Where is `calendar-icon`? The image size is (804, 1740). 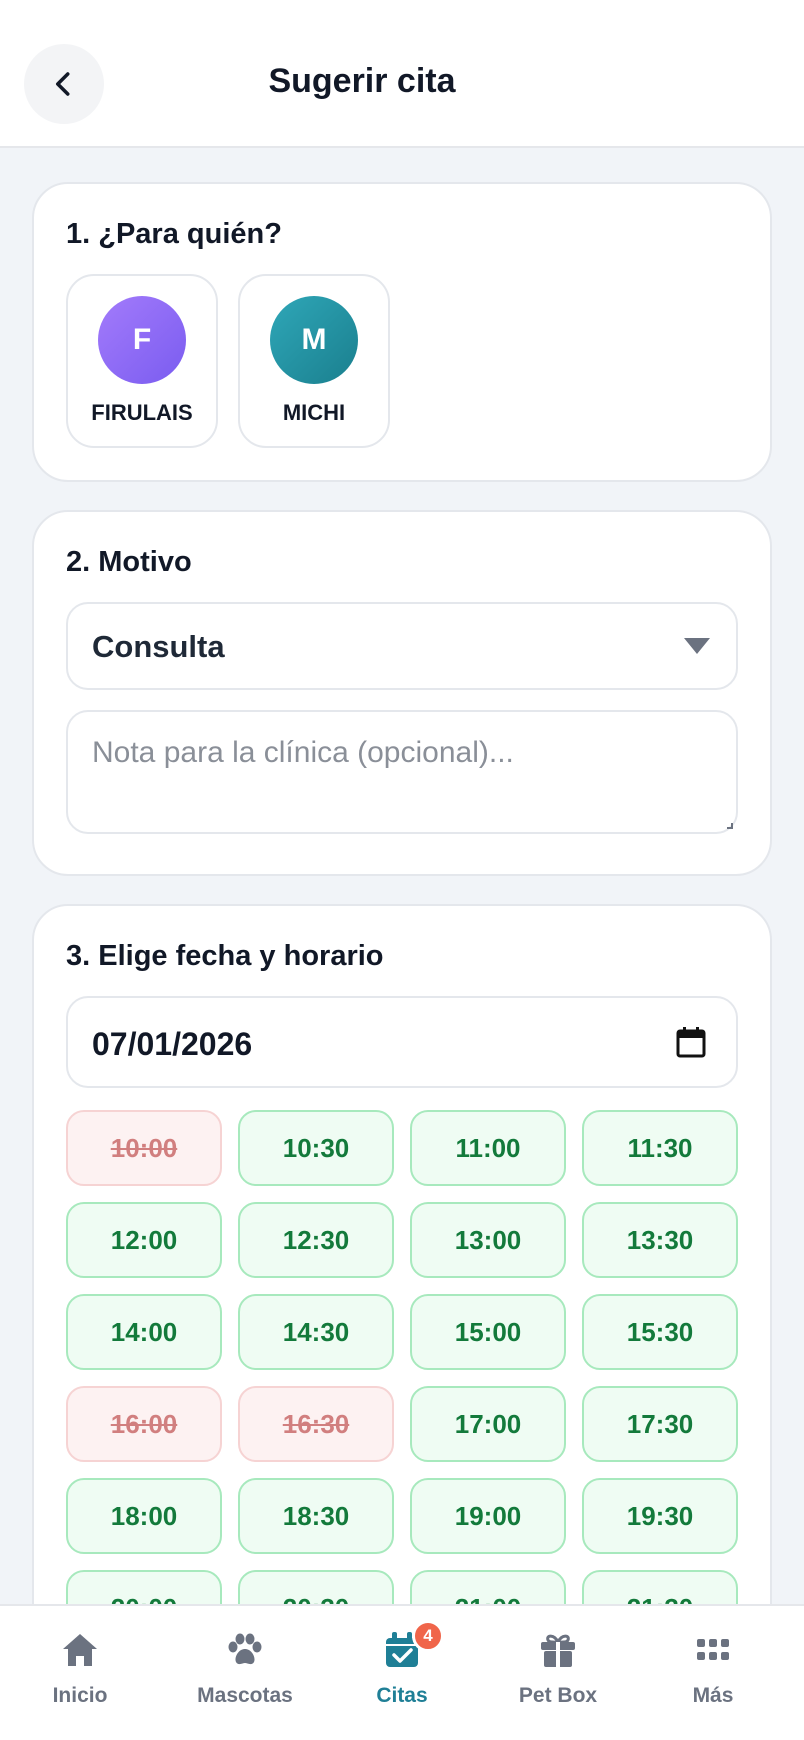 calendar-icon is located at coordinates (691, 1042).